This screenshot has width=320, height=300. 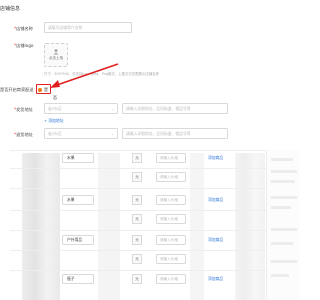 I want to click on table-row: 户外用品, so click(x=78, y=240).